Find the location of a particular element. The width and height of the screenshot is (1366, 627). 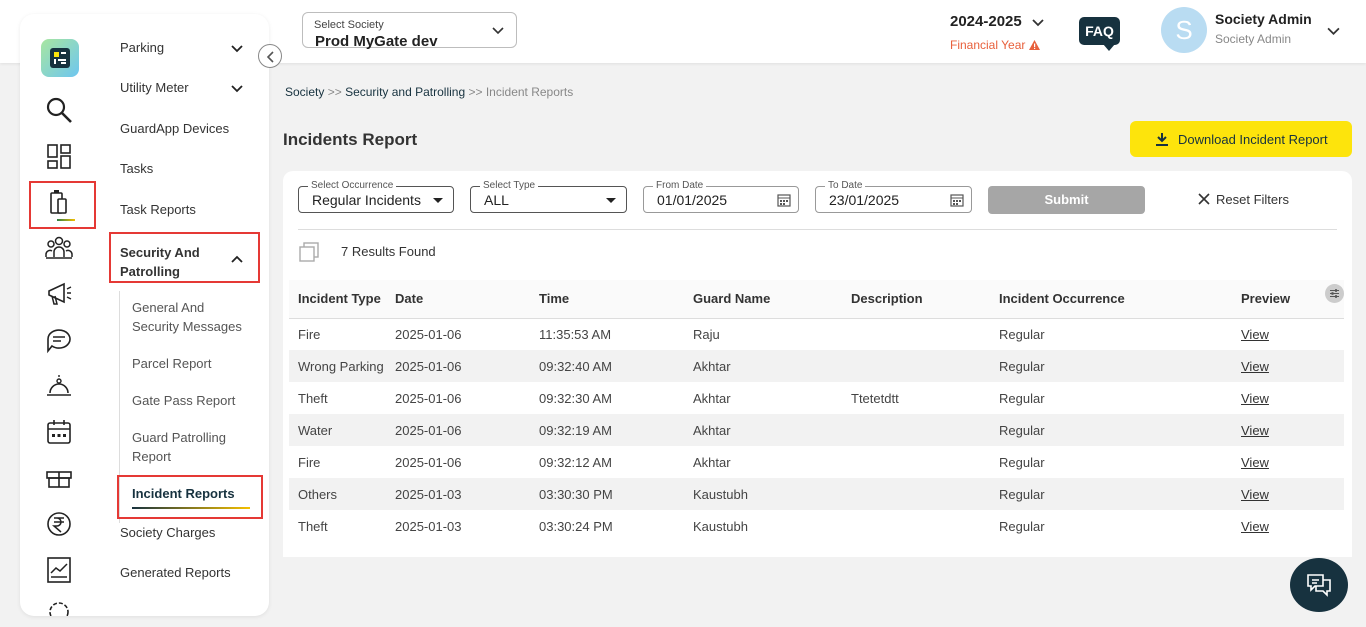

dashboard-icon is located at coordinates (59, 156).